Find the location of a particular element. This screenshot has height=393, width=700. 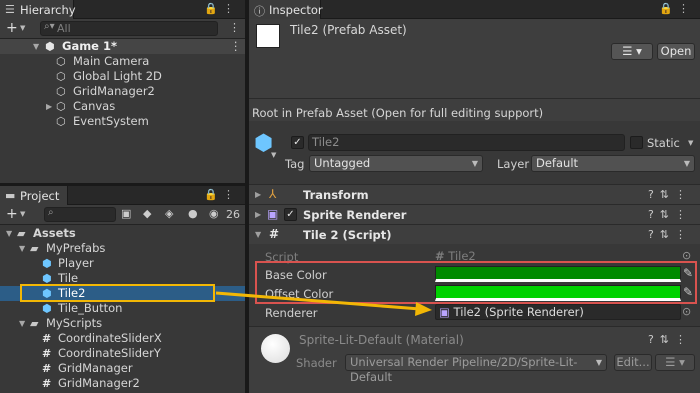

csharp-script-icon: # is located at coordinates (47, 368).